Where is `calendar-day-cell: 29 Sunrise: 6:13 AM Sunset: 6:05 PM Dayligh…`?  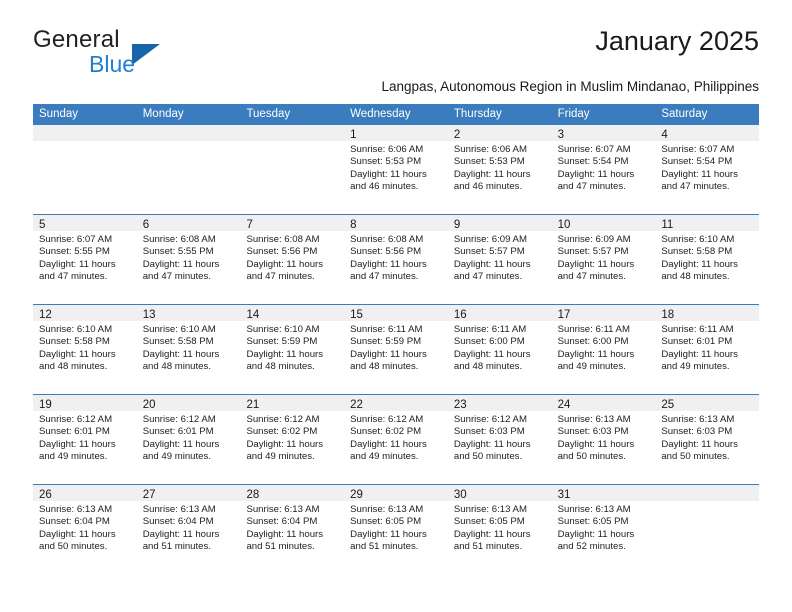 calendar-day-cell: 29 Sunrise: 6:13 AM Sunset: 6:05 PM Dayligh… is located at coordinates (396, 529).